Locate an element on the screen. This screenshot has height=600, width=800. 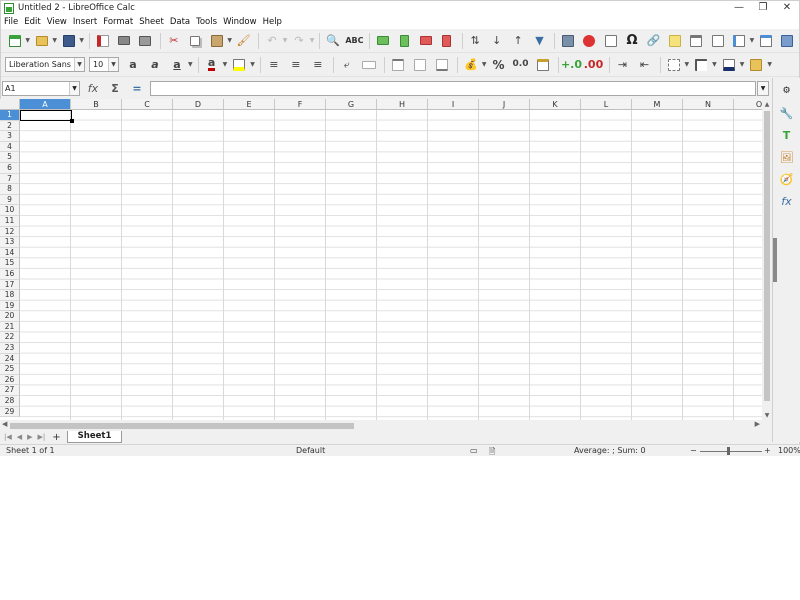
row-header: 25 is located at coordinates (10, 369).